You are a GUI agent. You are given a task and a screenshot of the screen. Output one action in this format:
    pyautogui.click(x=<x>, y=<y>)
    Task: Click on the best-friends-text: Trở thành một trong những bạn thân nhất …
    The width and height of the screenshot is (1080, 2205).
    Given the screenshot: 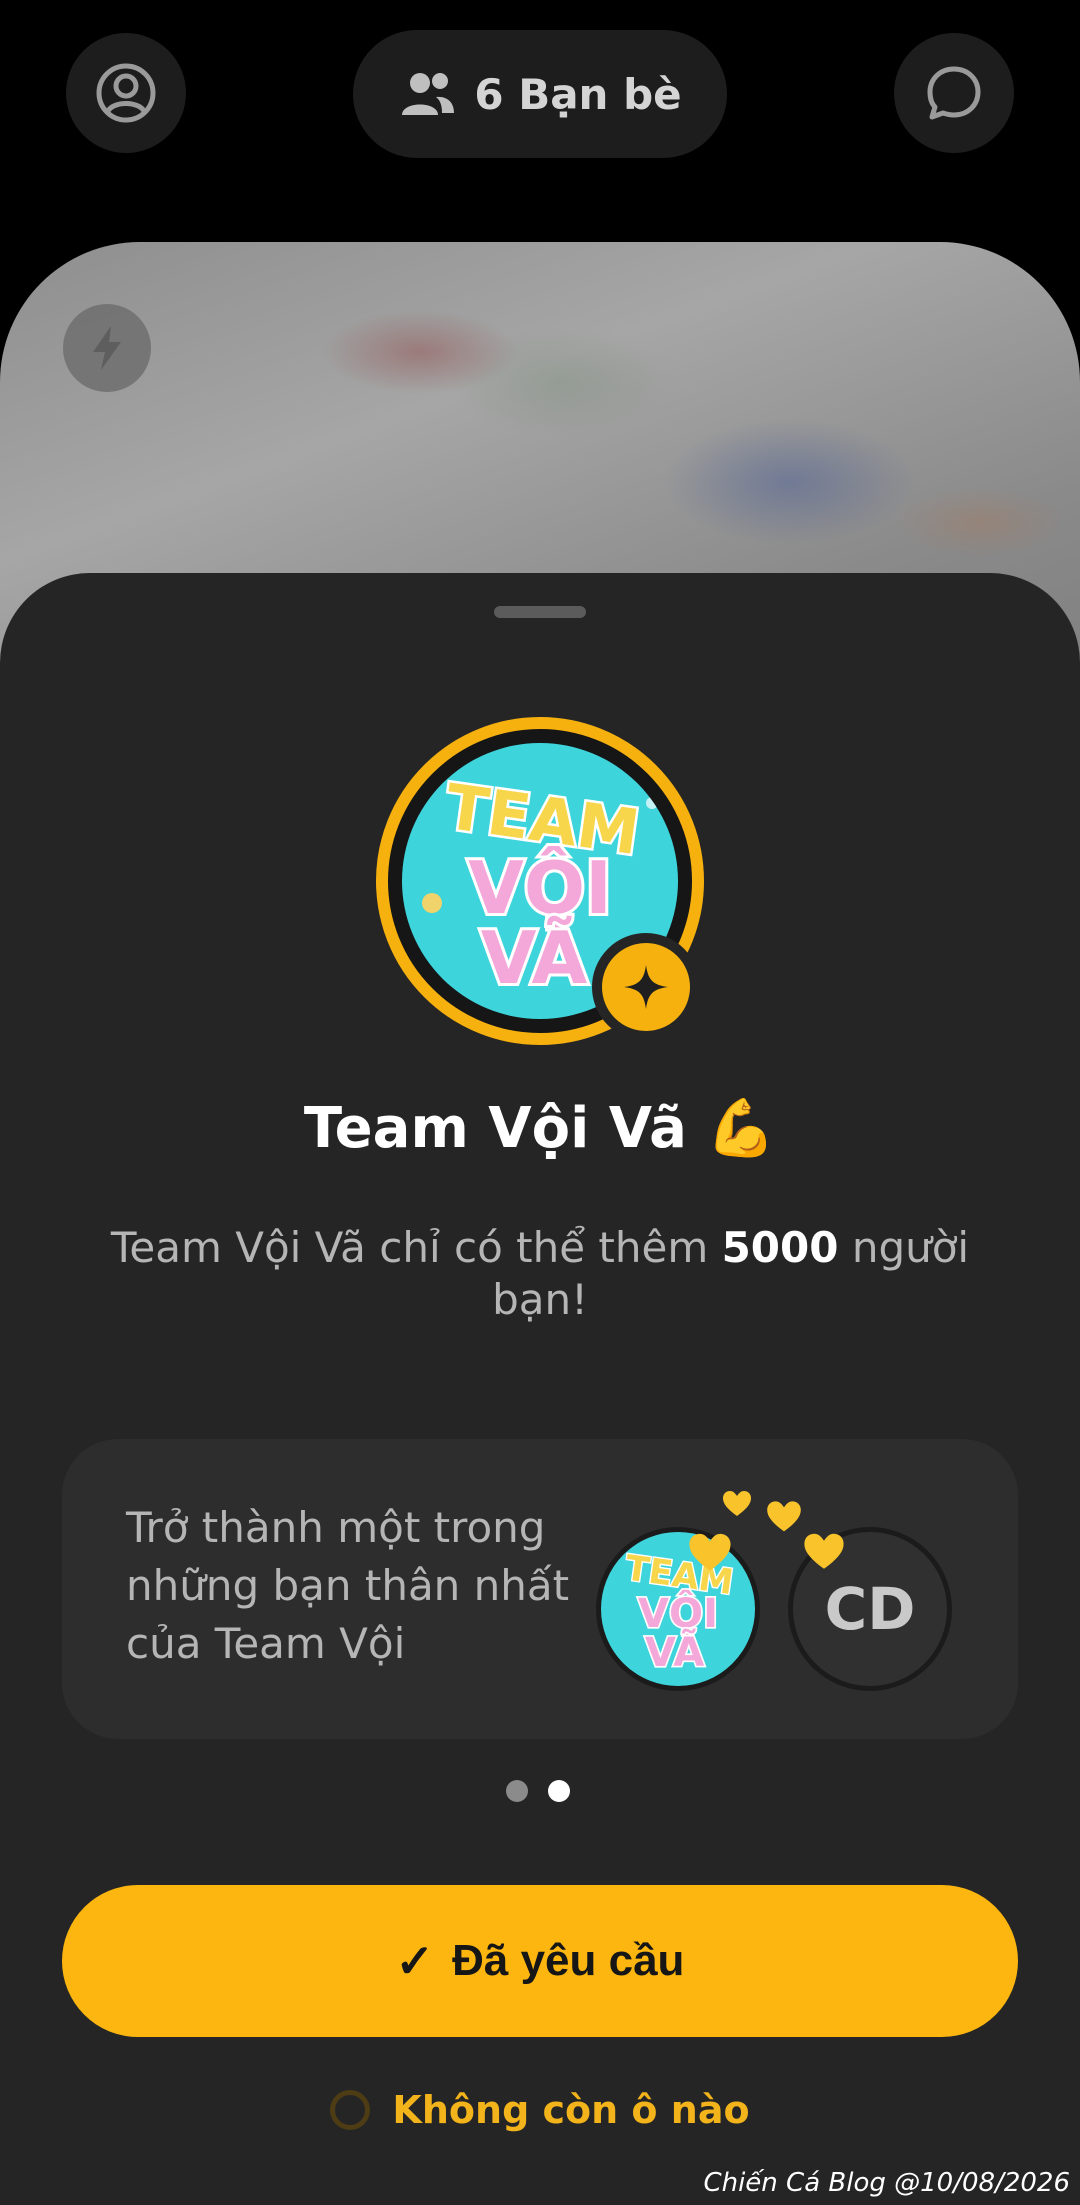 What is the action you would take?
    pyautogui.click(x=348, y=1585)
    